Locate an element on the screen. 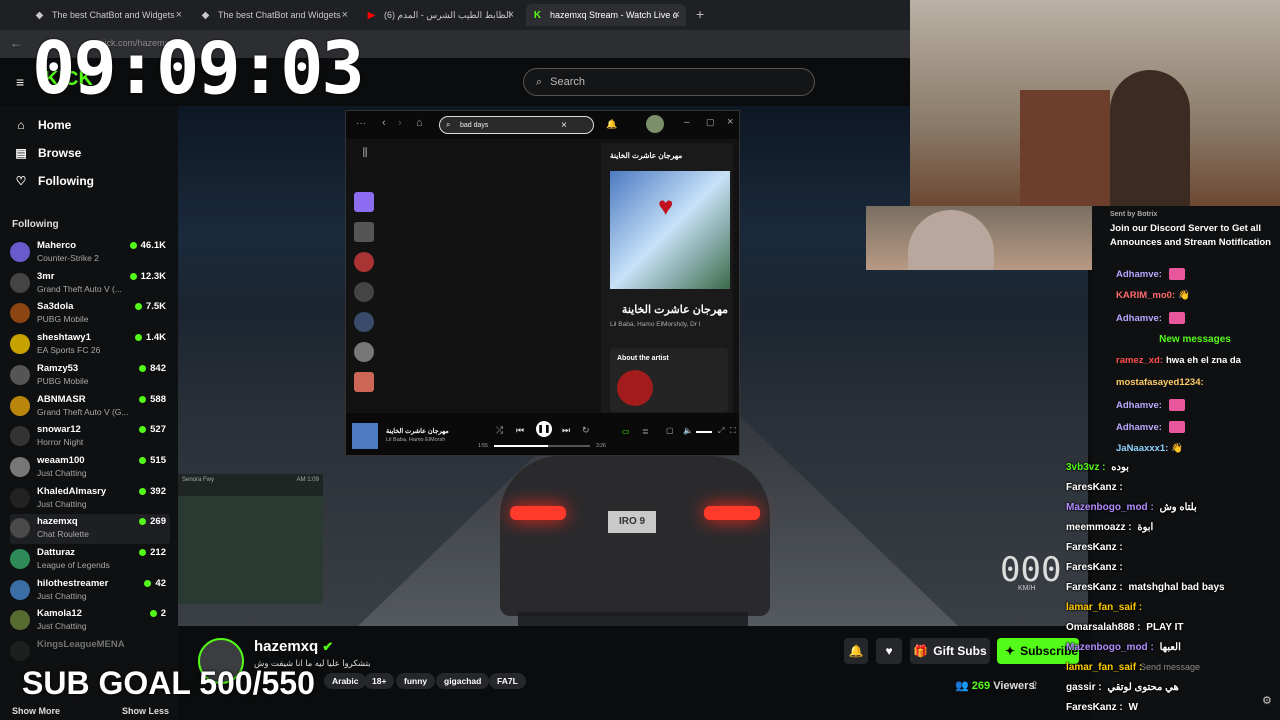 The image size is (1280, 720). player-artist: Lil Baba, Hamo ElMorsh is located at coordinates (415, 440).